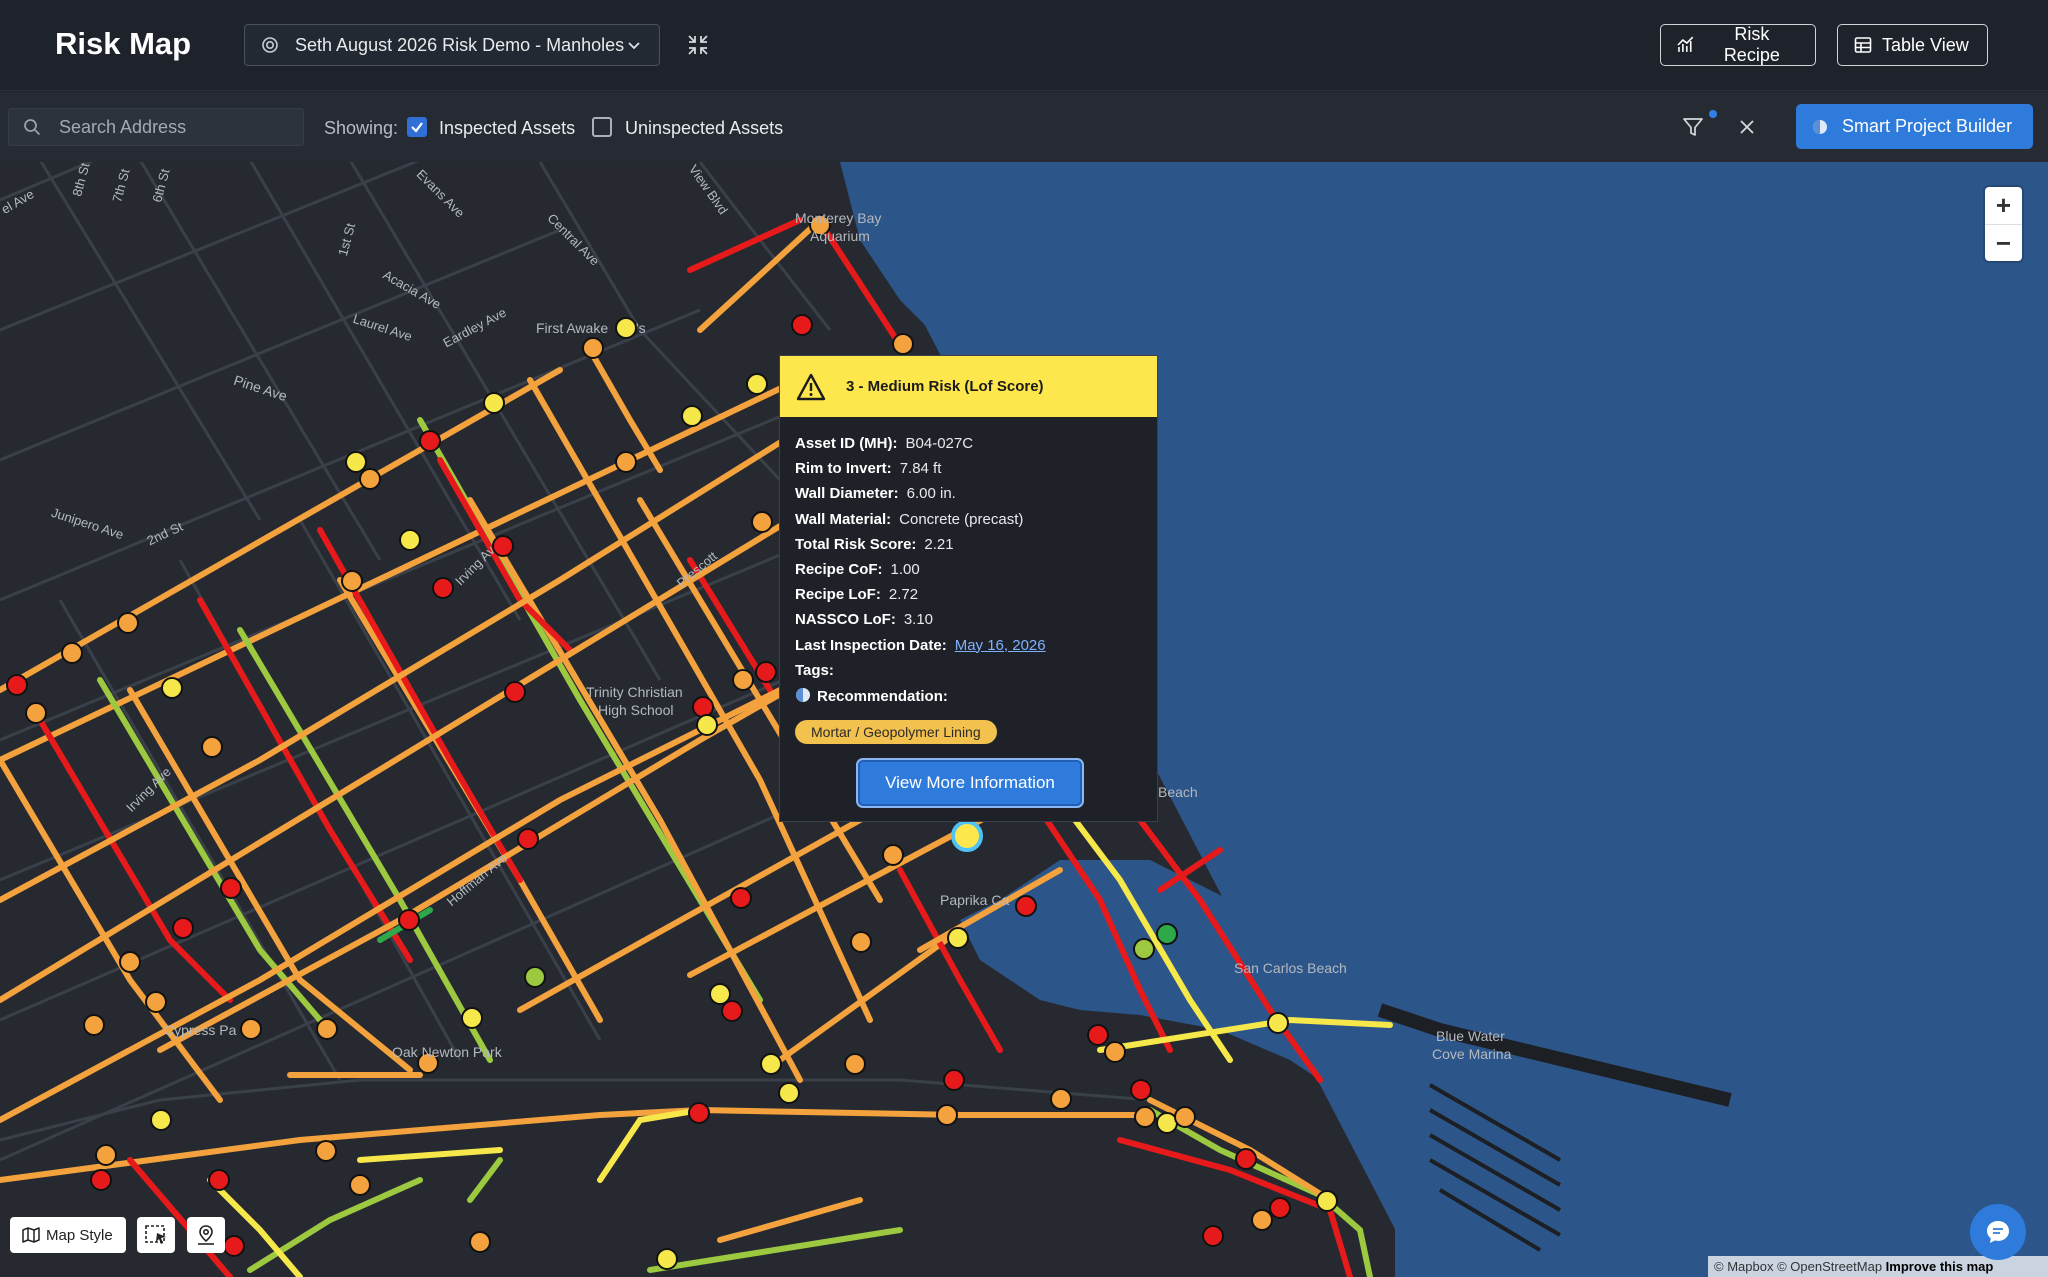 The image size is (2048, 1277). Describe the element at coordinates (1000, 645) in the screenshot. I see `last-inspection-link: May 16, 2026` at that location.